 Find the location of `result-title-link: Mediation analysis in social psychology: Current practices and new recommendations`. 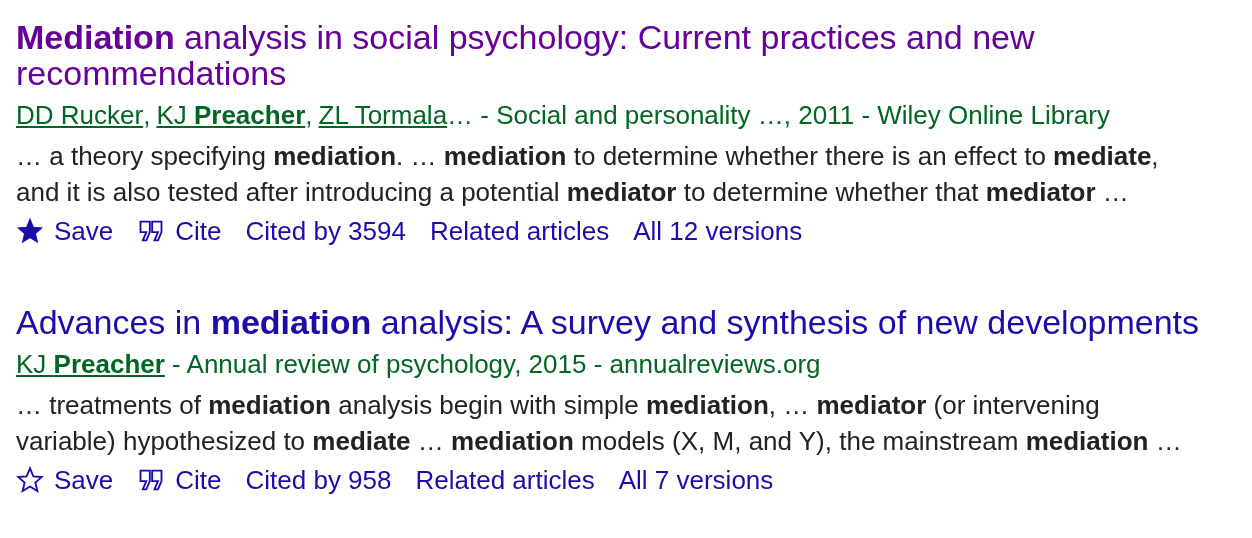

result-title-link: Mediation analysis in social psychology: Current practices and new recommendations is located at coordinates (623, 55).